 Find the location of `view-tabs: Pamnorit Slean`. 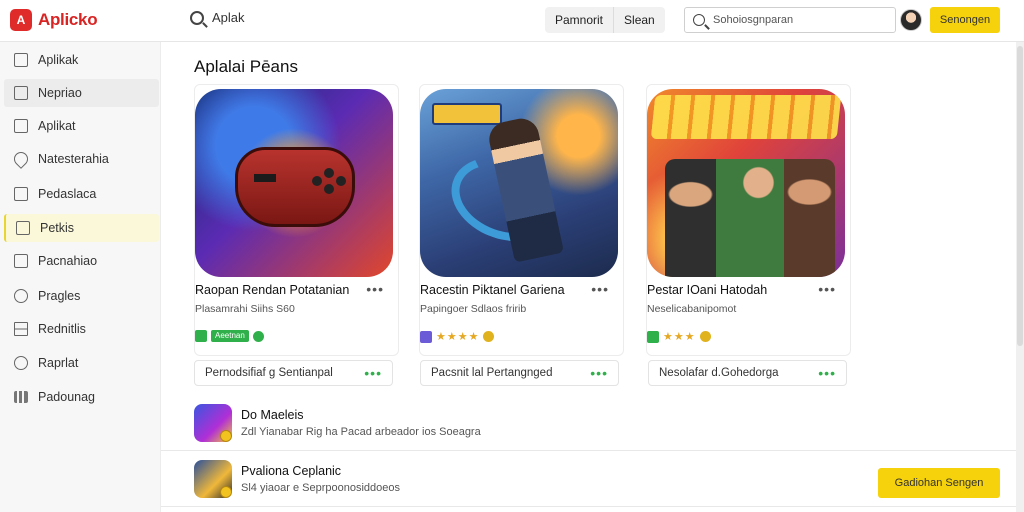

view-tabs: Pamnorit Slean is located at coordinates (605, 20).